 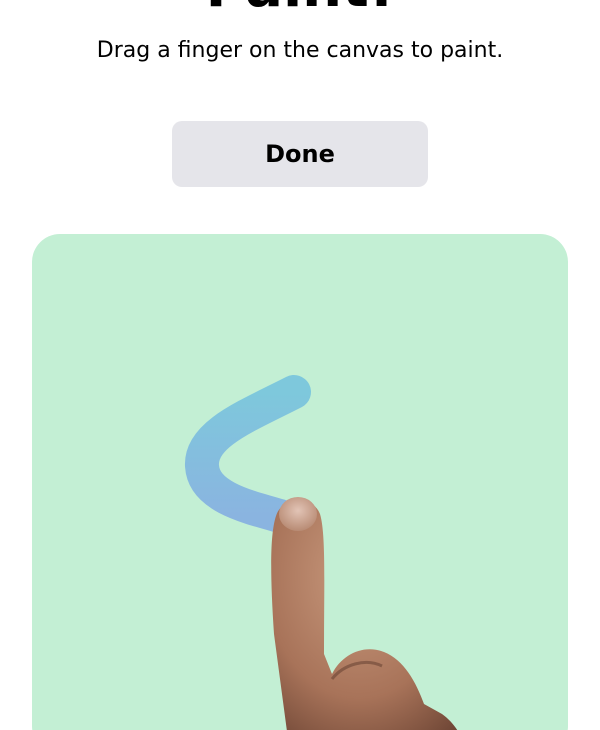 What do you see at coordinates (300, 8) in the screenshot?
I see `page-title: Paint!` at bounding box center [300, 8].